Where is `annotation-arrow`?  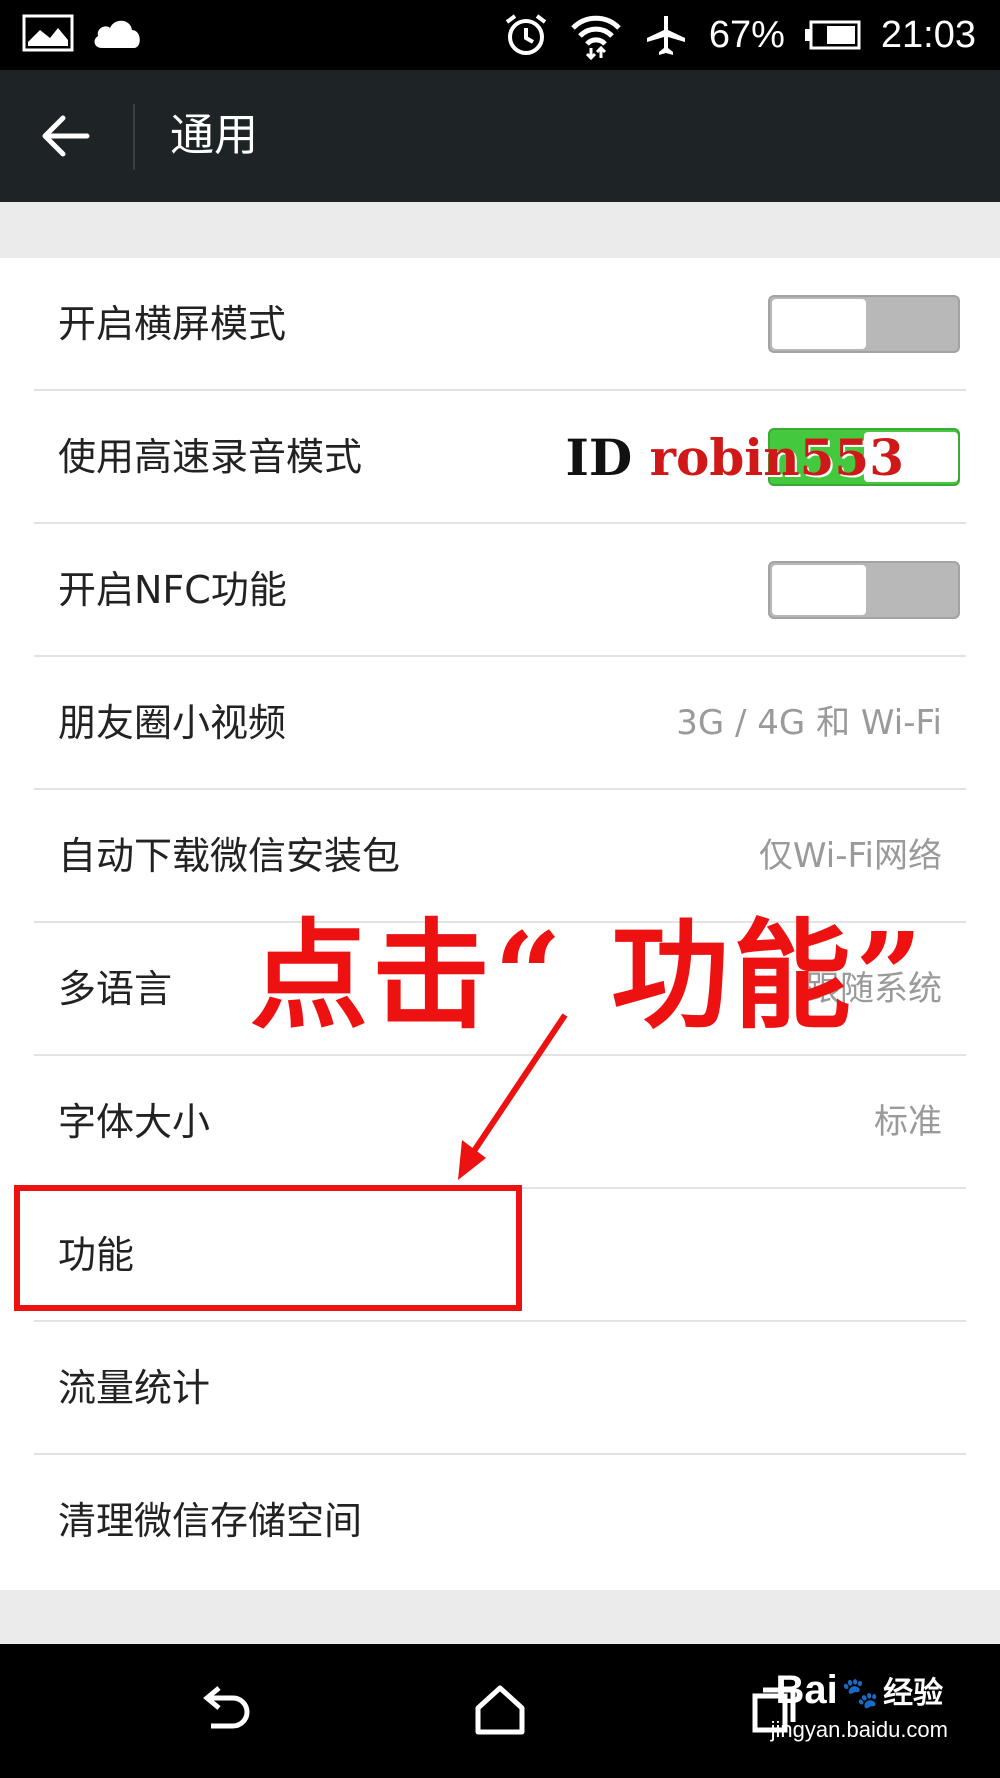 annotation-arrow is located at coordinates (513, 1096).